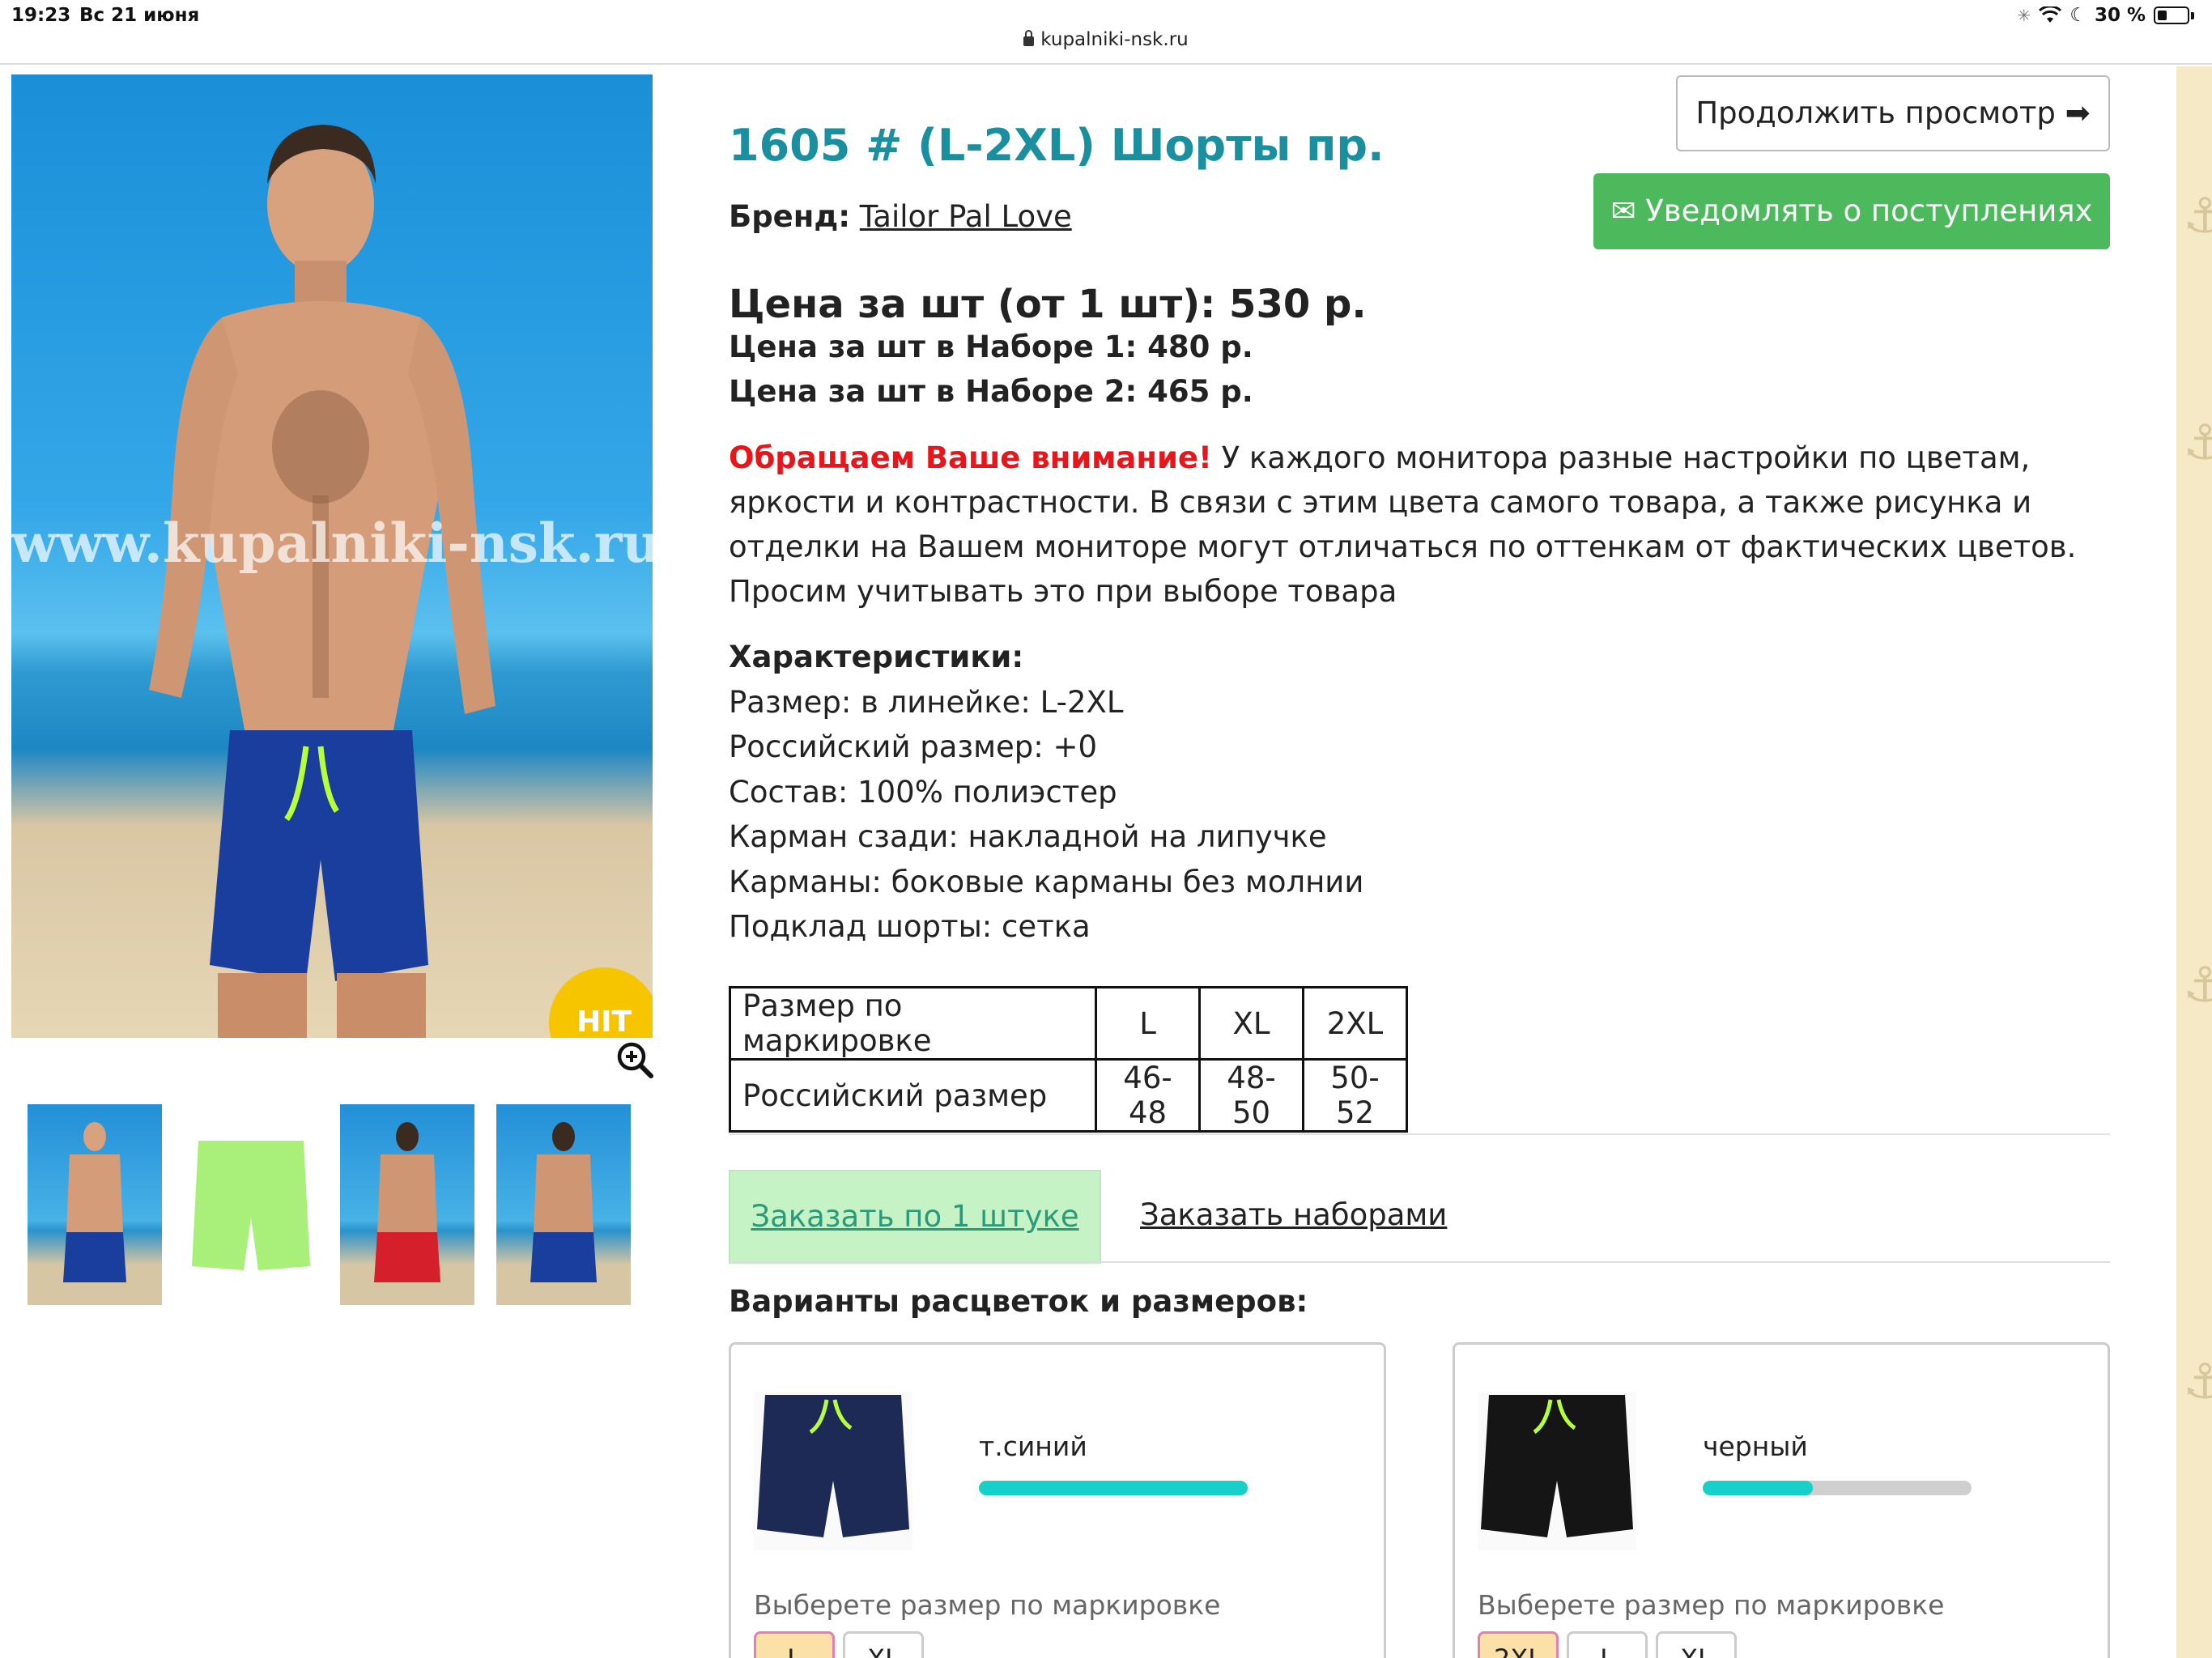  Describe the element at coordinates (1420, 1134) in the screenshot. I see `section-divider` at that location.